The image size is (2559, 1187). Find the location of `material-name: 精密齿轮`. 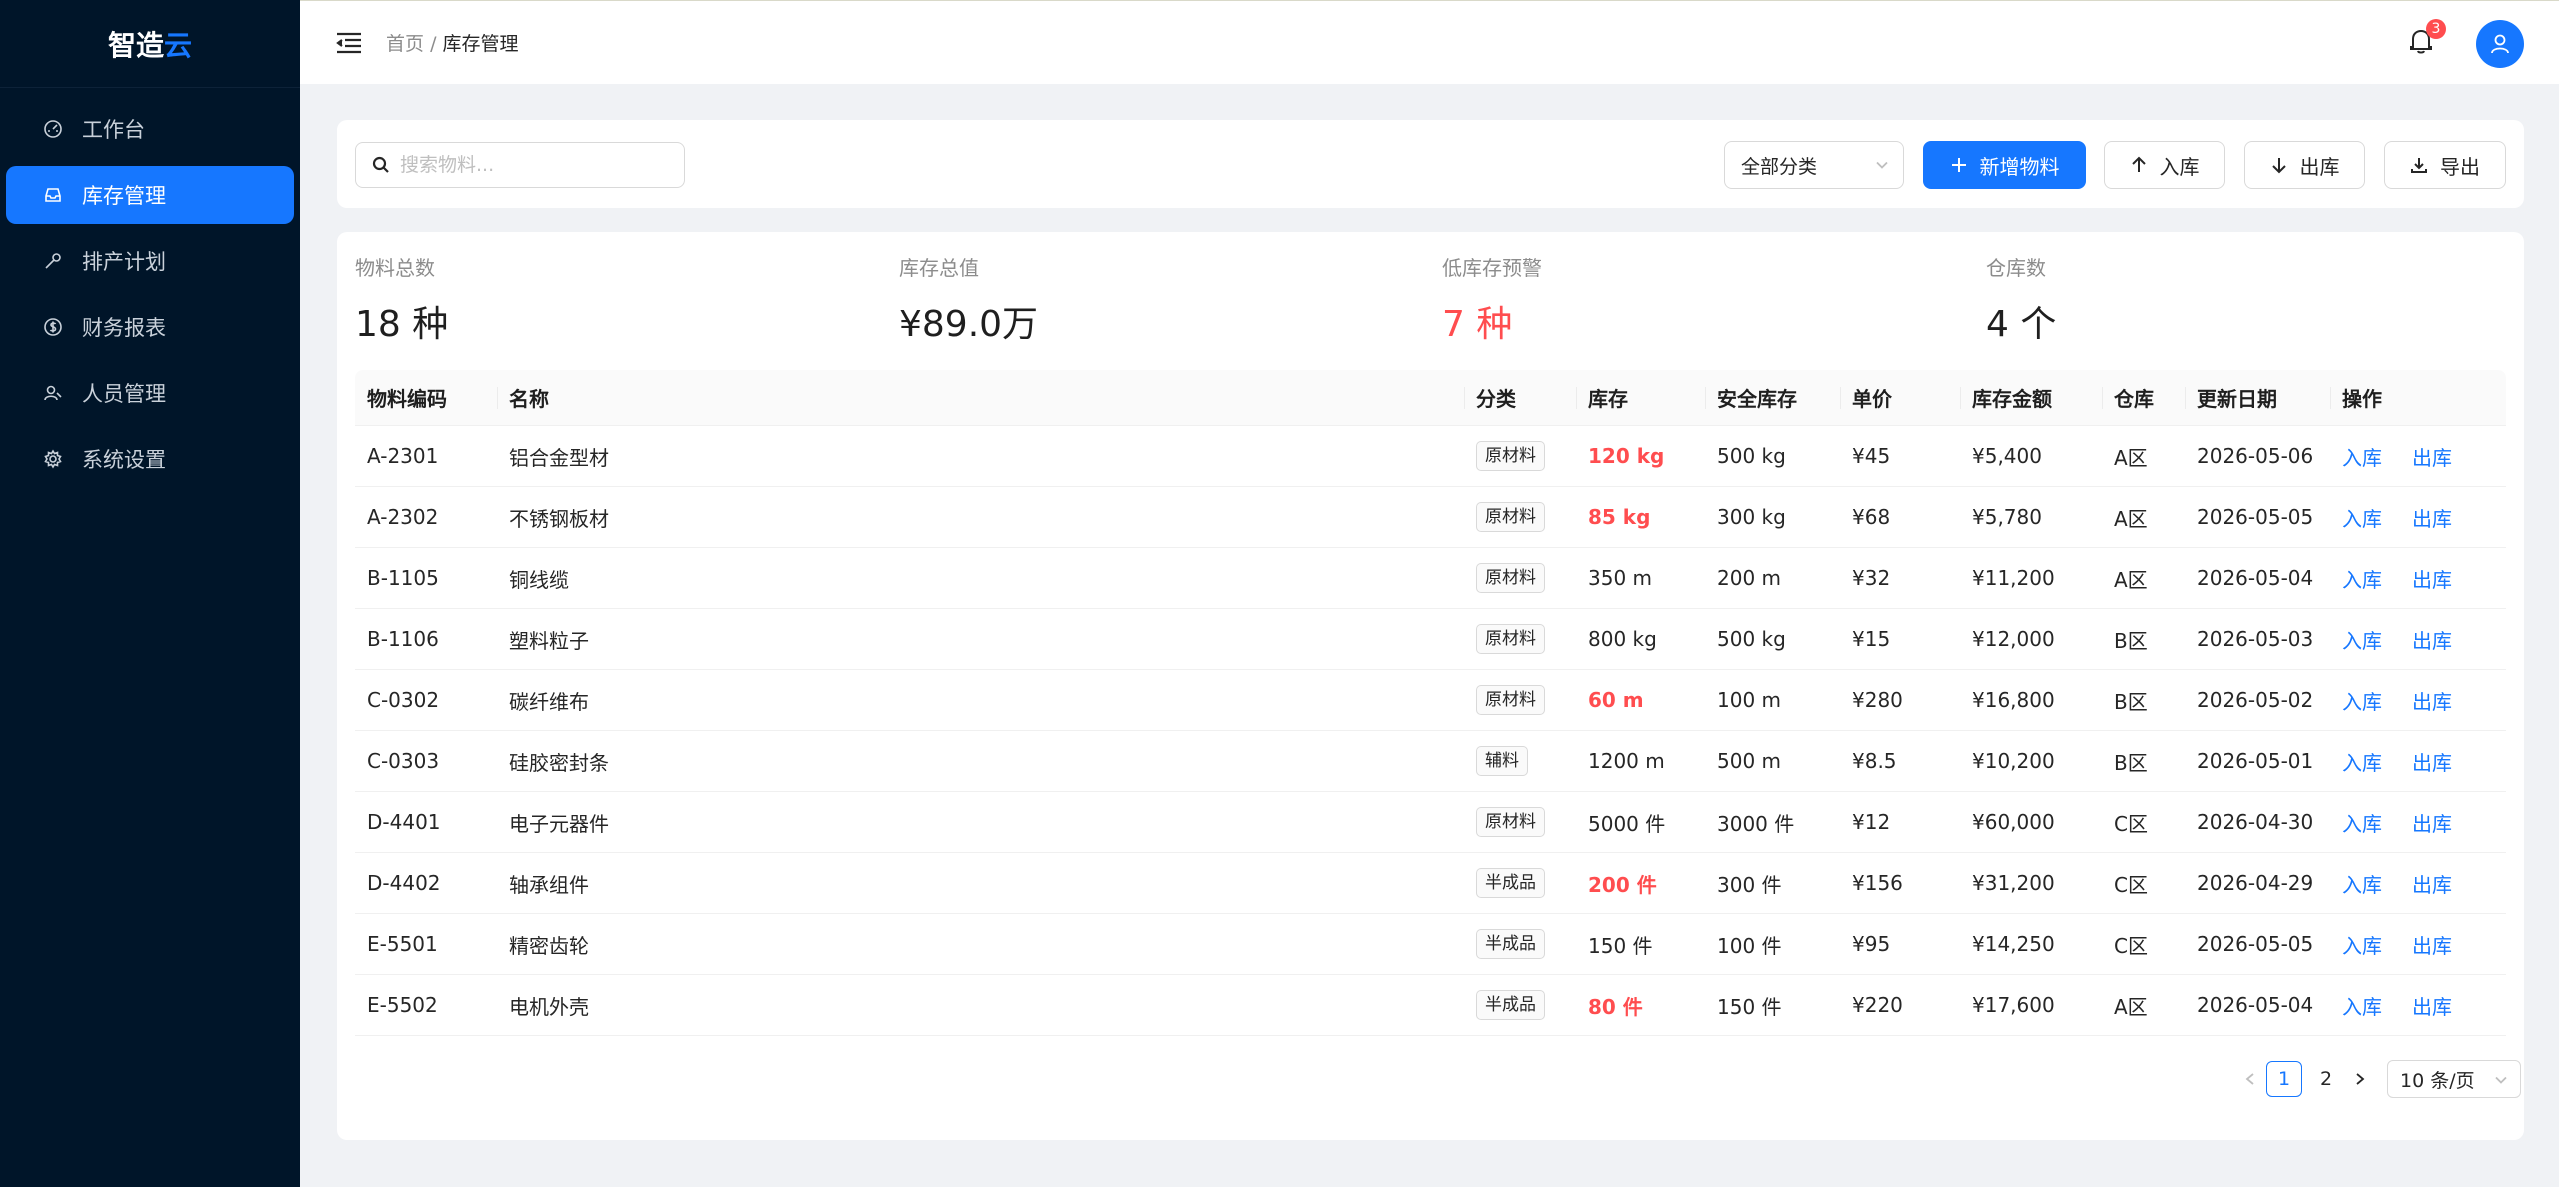

material-name: 精密齿轮 is located at coordinates (549, 945).